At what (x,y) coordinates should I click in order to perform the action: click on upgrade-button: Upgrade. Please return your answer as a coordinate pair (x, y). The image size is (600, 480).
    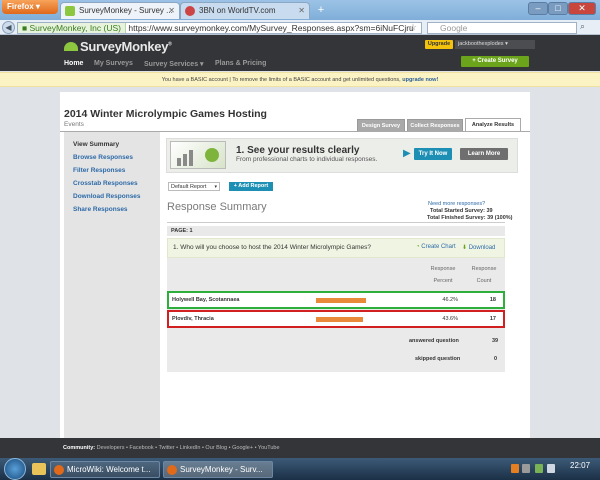
    Looking at the image, I should click on (439, 44).